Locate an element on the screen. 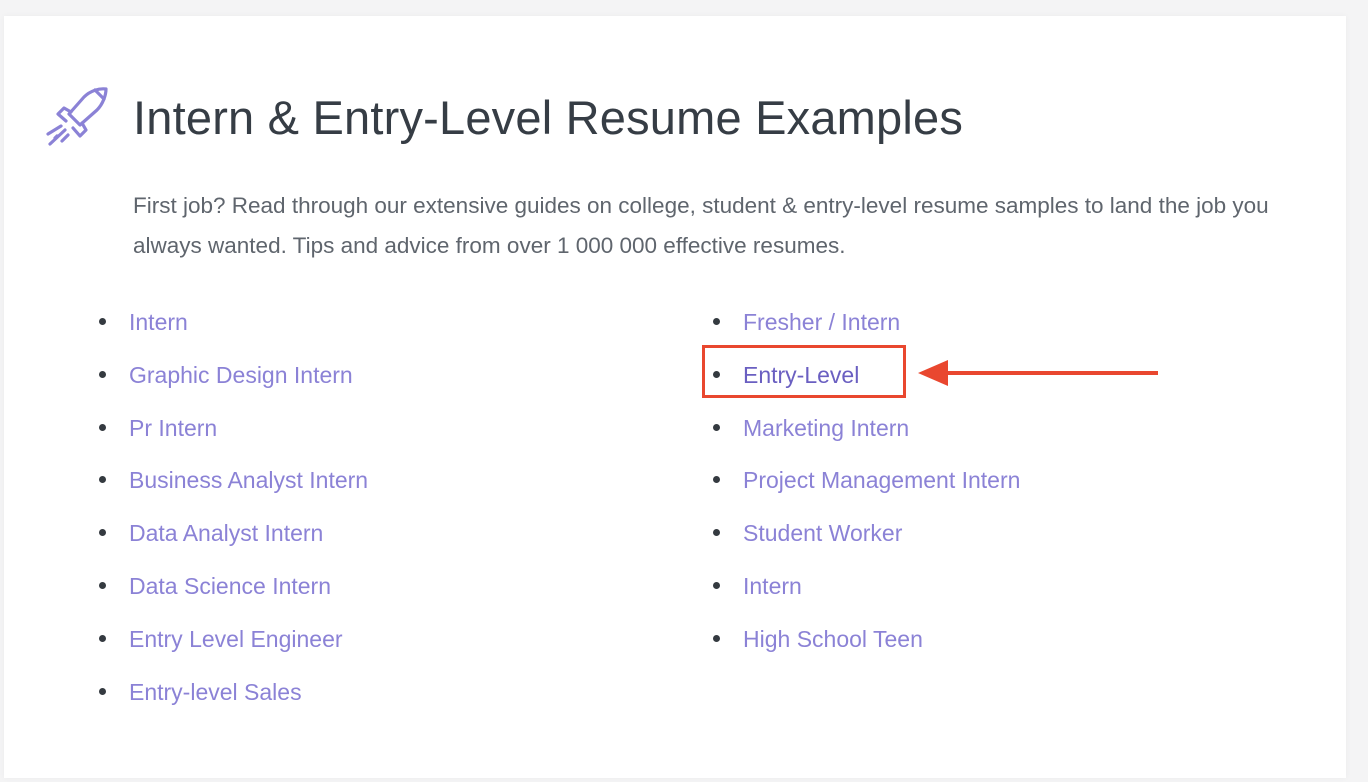 This screenshot has width=1368, height=782. link-marketing-intern: Marketing Intern is located at coordinates (826, 428).